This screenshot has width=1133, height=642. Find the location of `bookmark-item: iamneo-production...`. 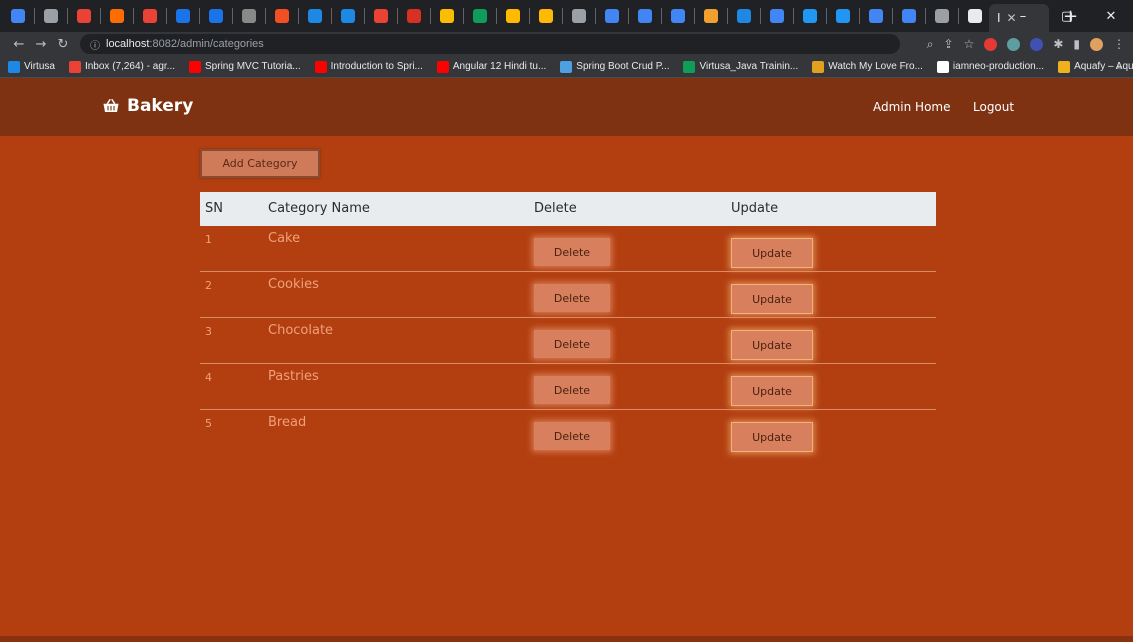

bookmark-item: iamneo-production... is located at coordinates (990, 66).